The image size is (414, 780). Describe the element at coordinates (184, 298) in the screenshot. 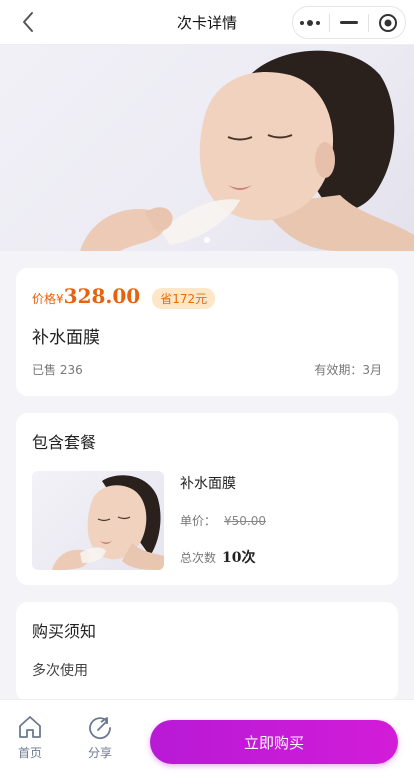

I see `save-badge: 省172元` at that location.